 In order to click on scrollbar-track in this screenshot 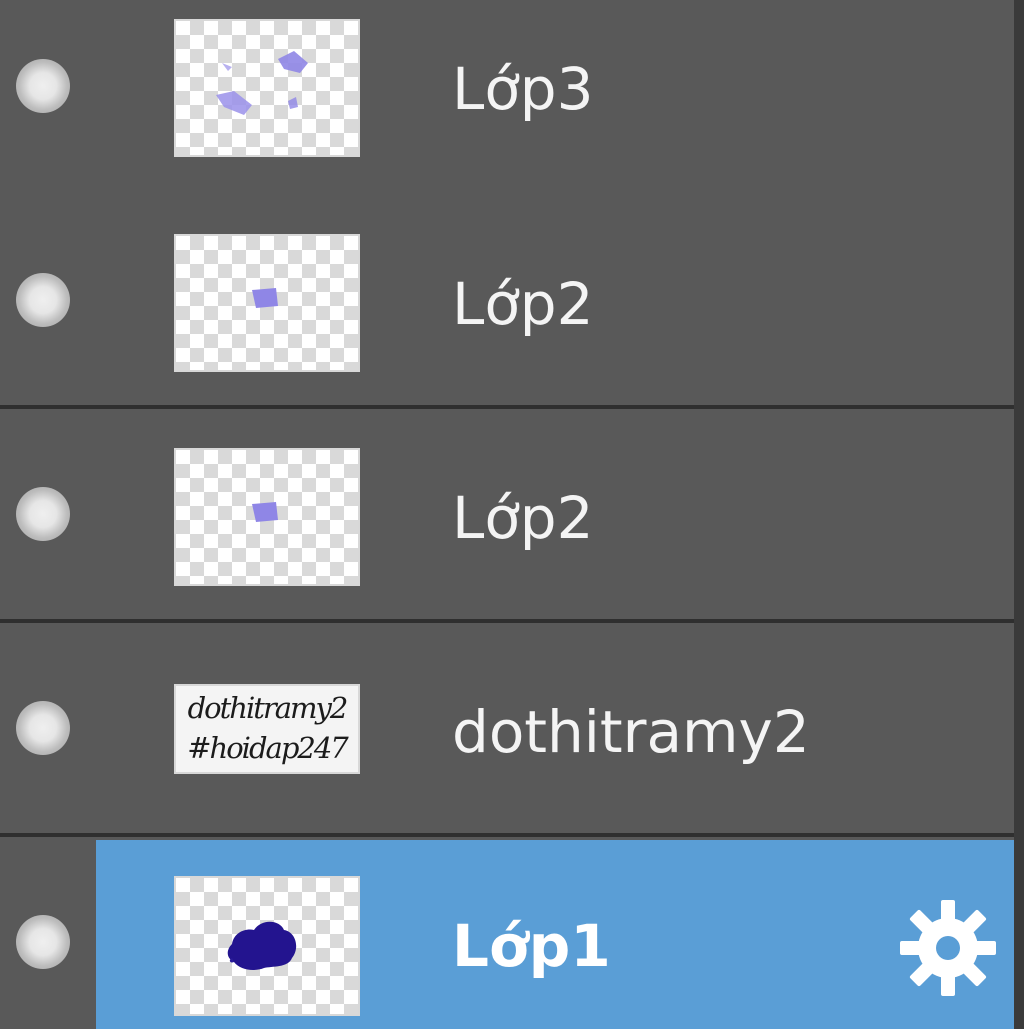, I will do `click(1019, 514)`.